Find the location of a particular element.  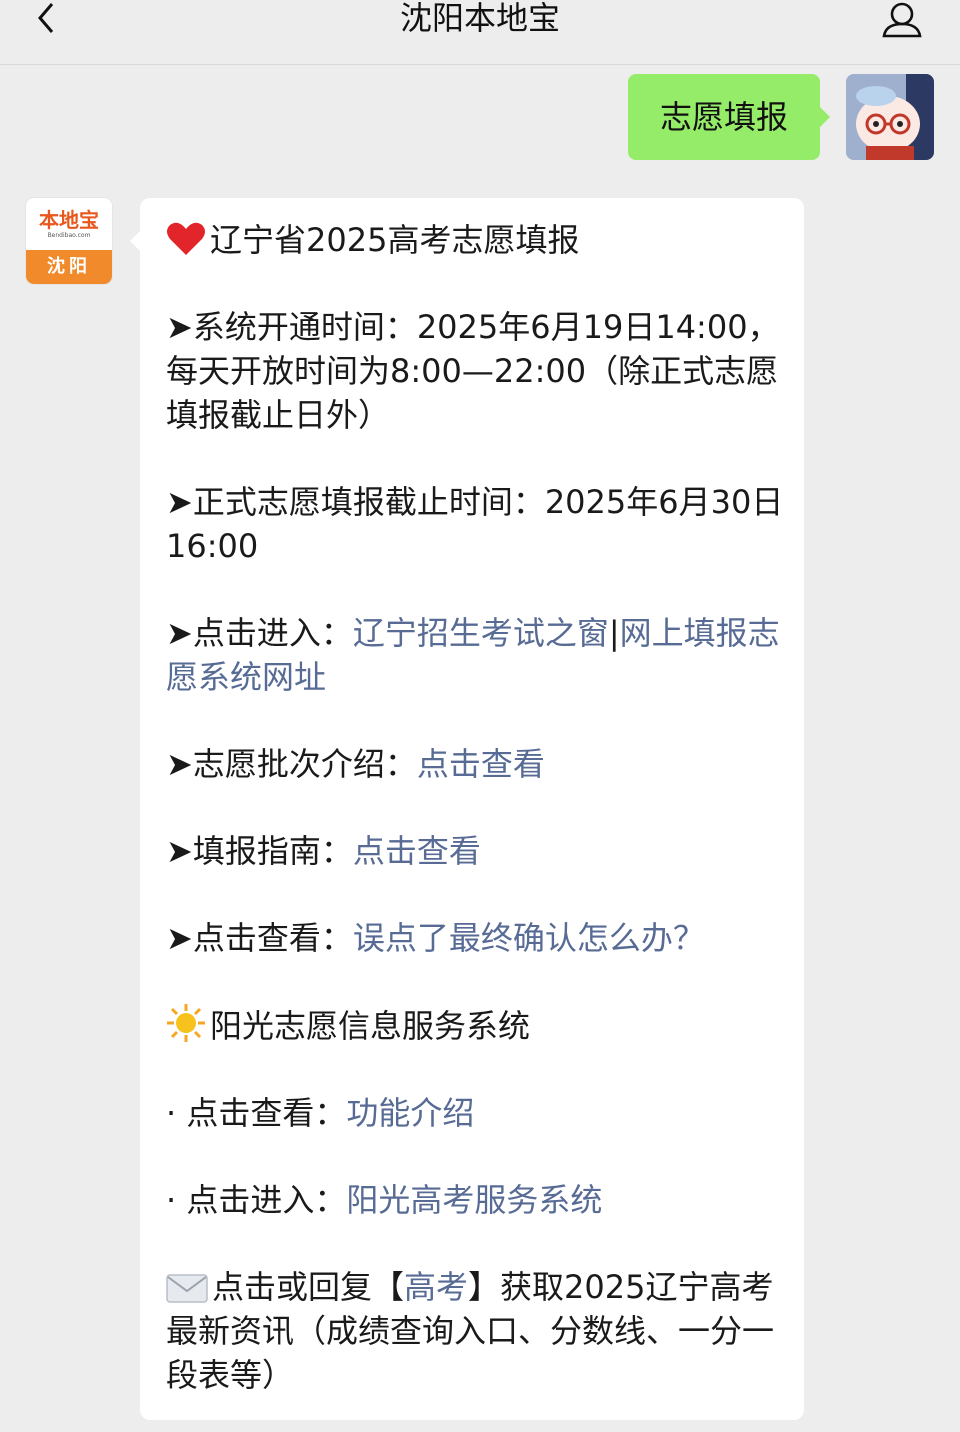

sender-logo: 本地宝 Bendibao.com is located at coordinates (69, 224).